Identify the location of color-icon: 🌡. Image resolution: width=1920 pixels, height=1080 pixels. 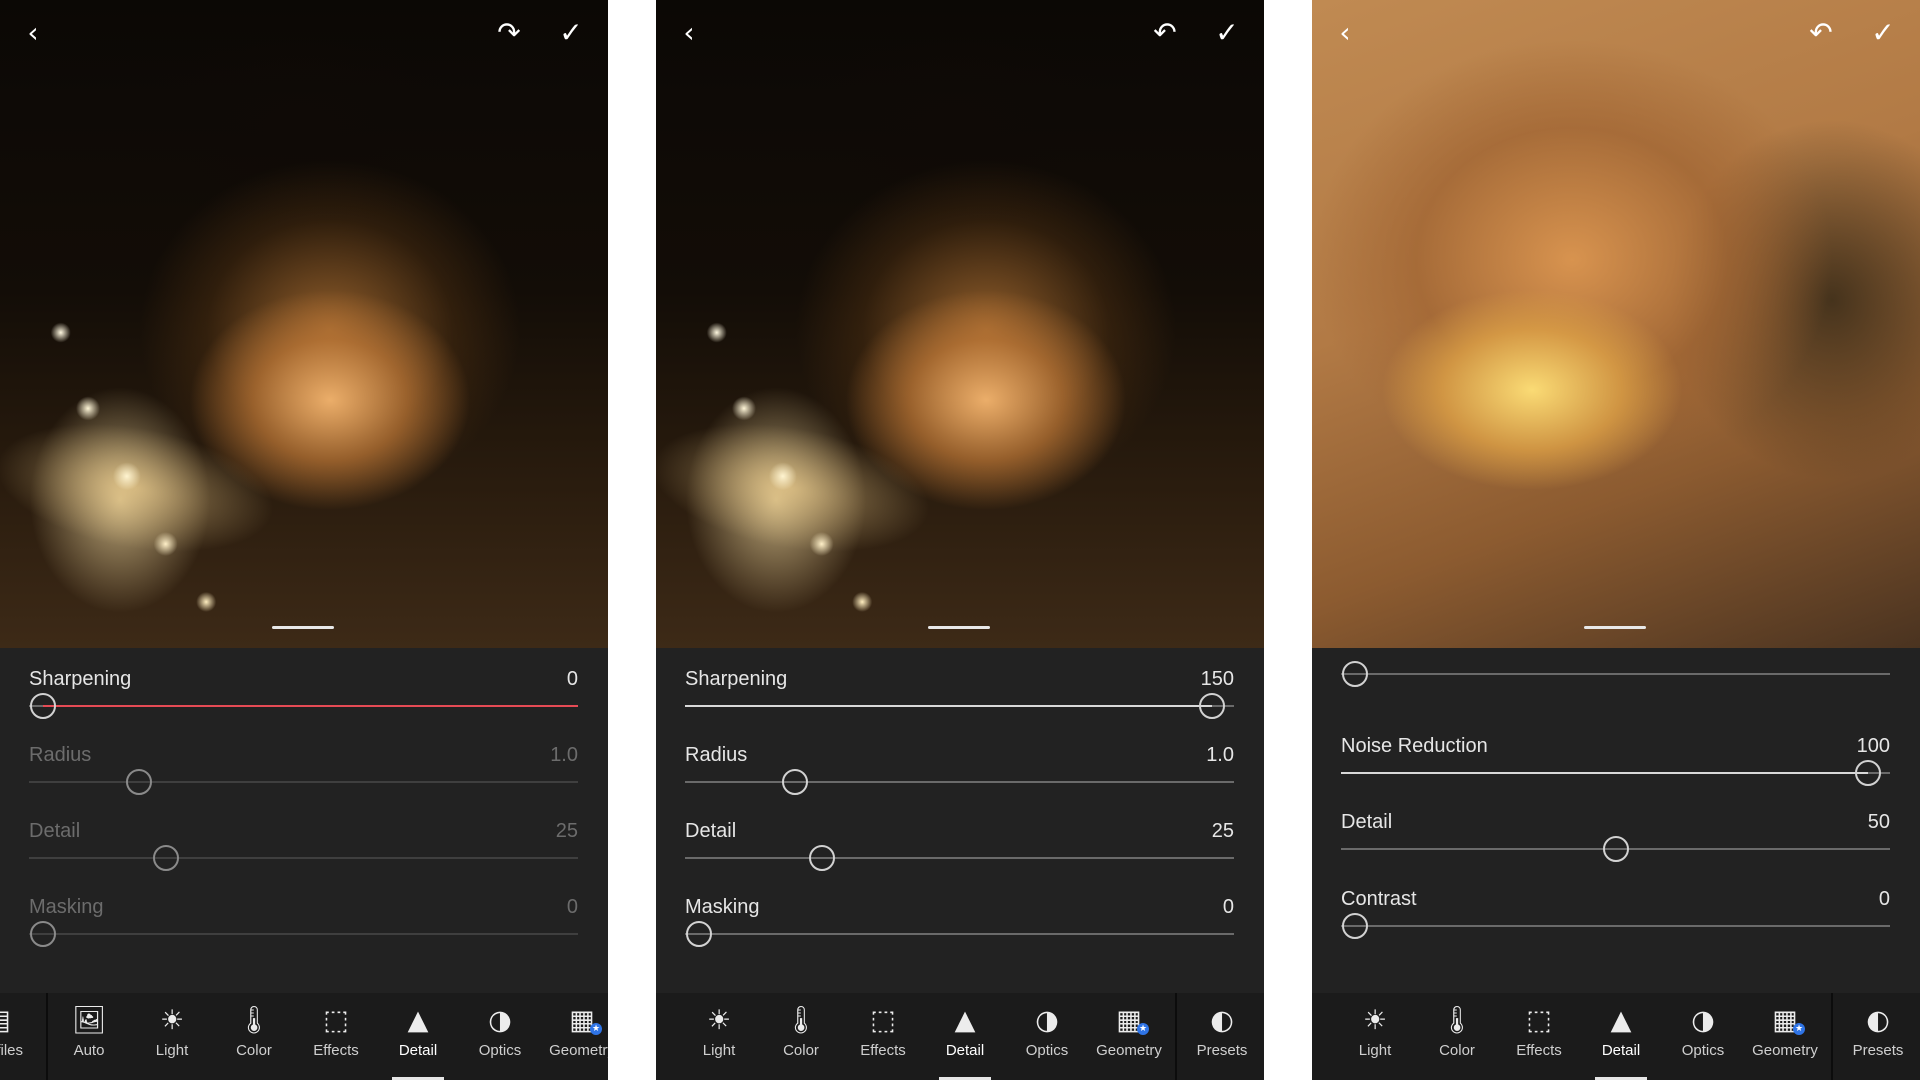
(1457, 1020).